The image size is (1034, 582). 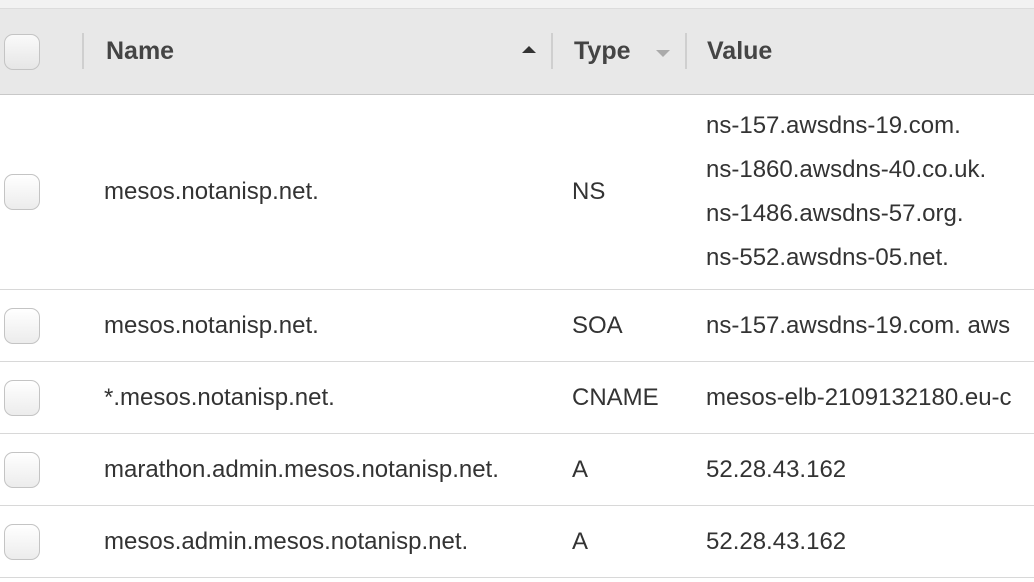 What do you see at coordinates (589, 191) in the screenshot?
I see `record-type: NS` at bounding box center [589, 191].